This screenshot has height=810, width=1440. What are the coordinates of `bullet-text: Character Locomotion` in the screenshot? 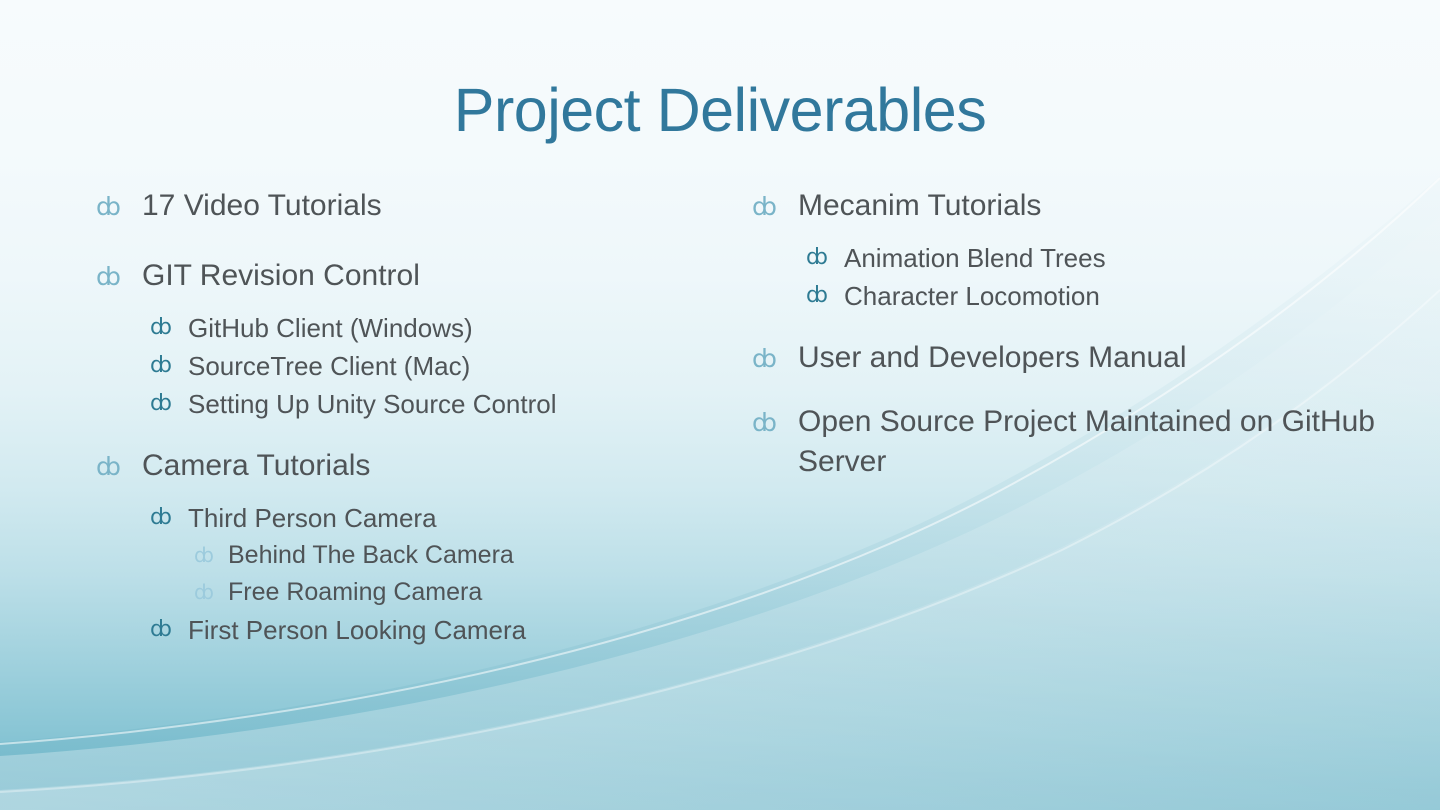 It's located at (972, 296).